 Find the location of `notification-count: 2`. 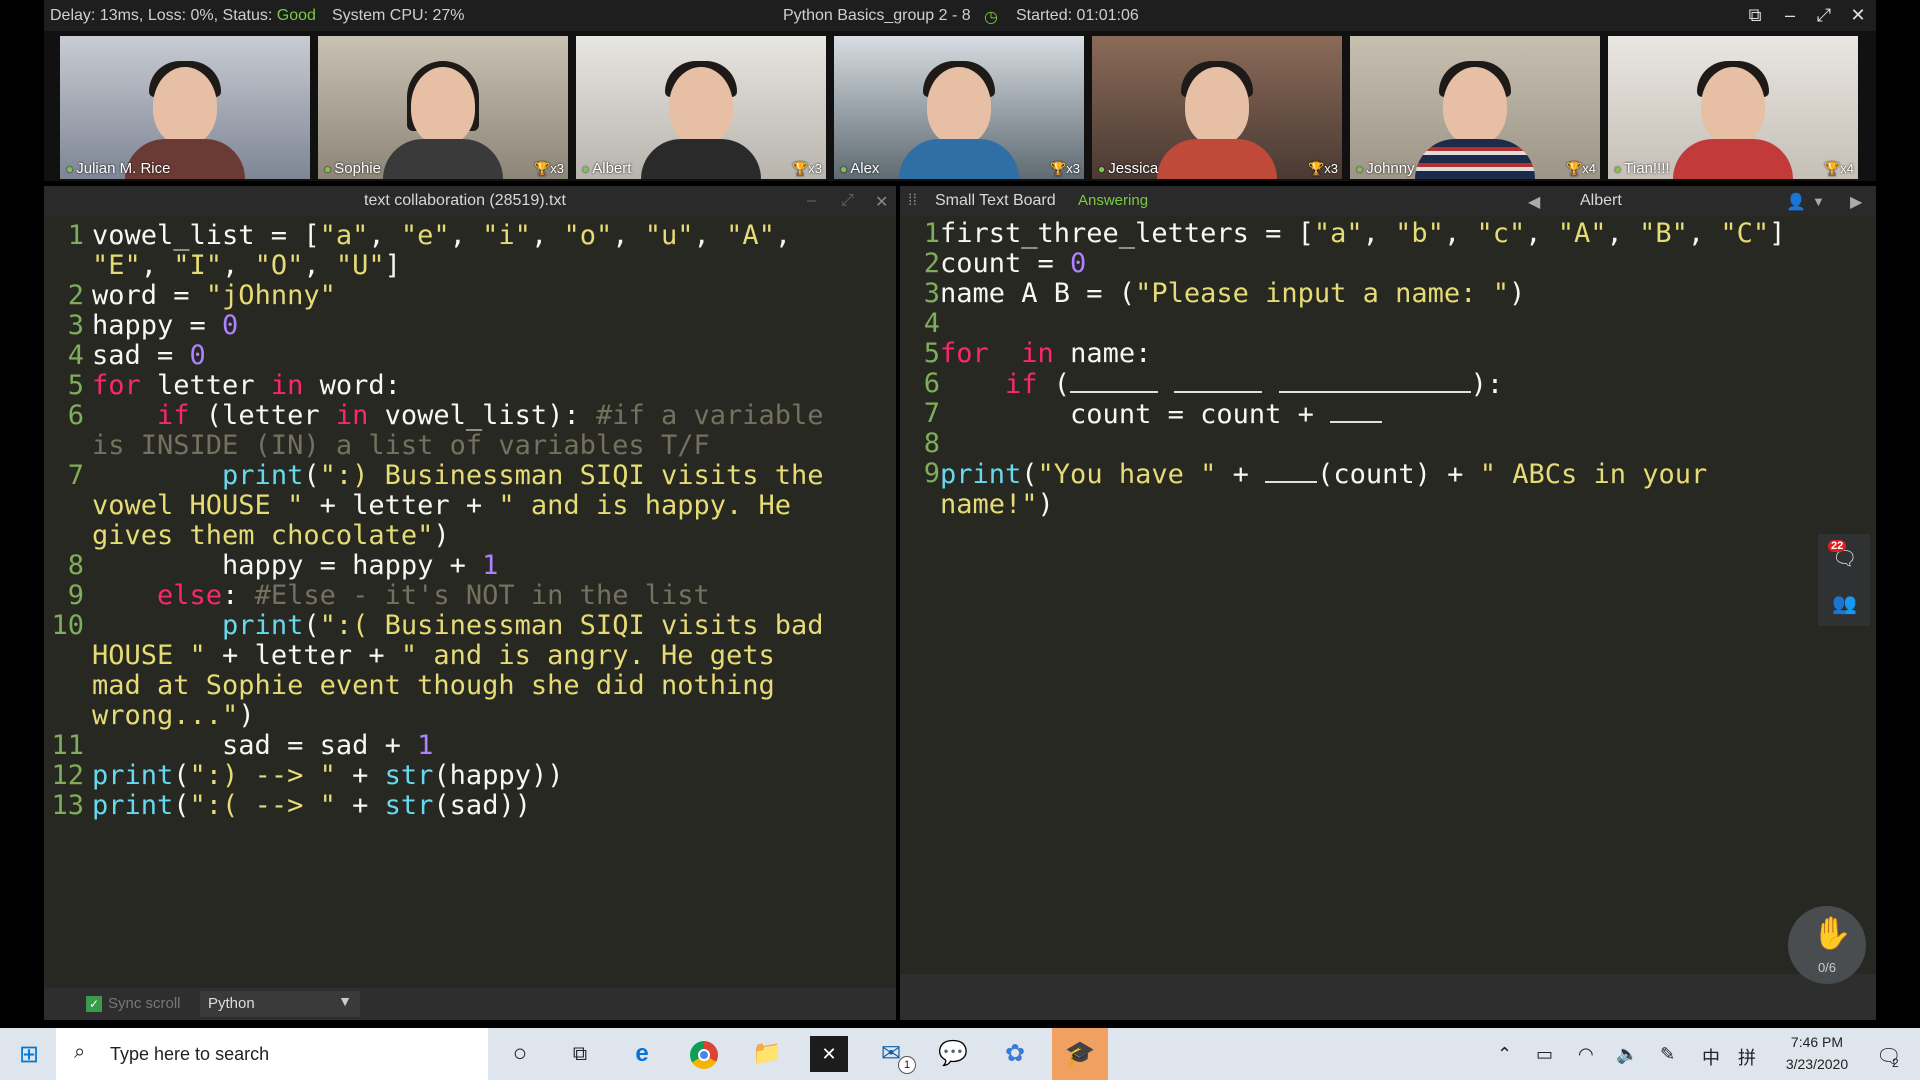

notification-count: 2 is located at coordinates (1895, 1063).